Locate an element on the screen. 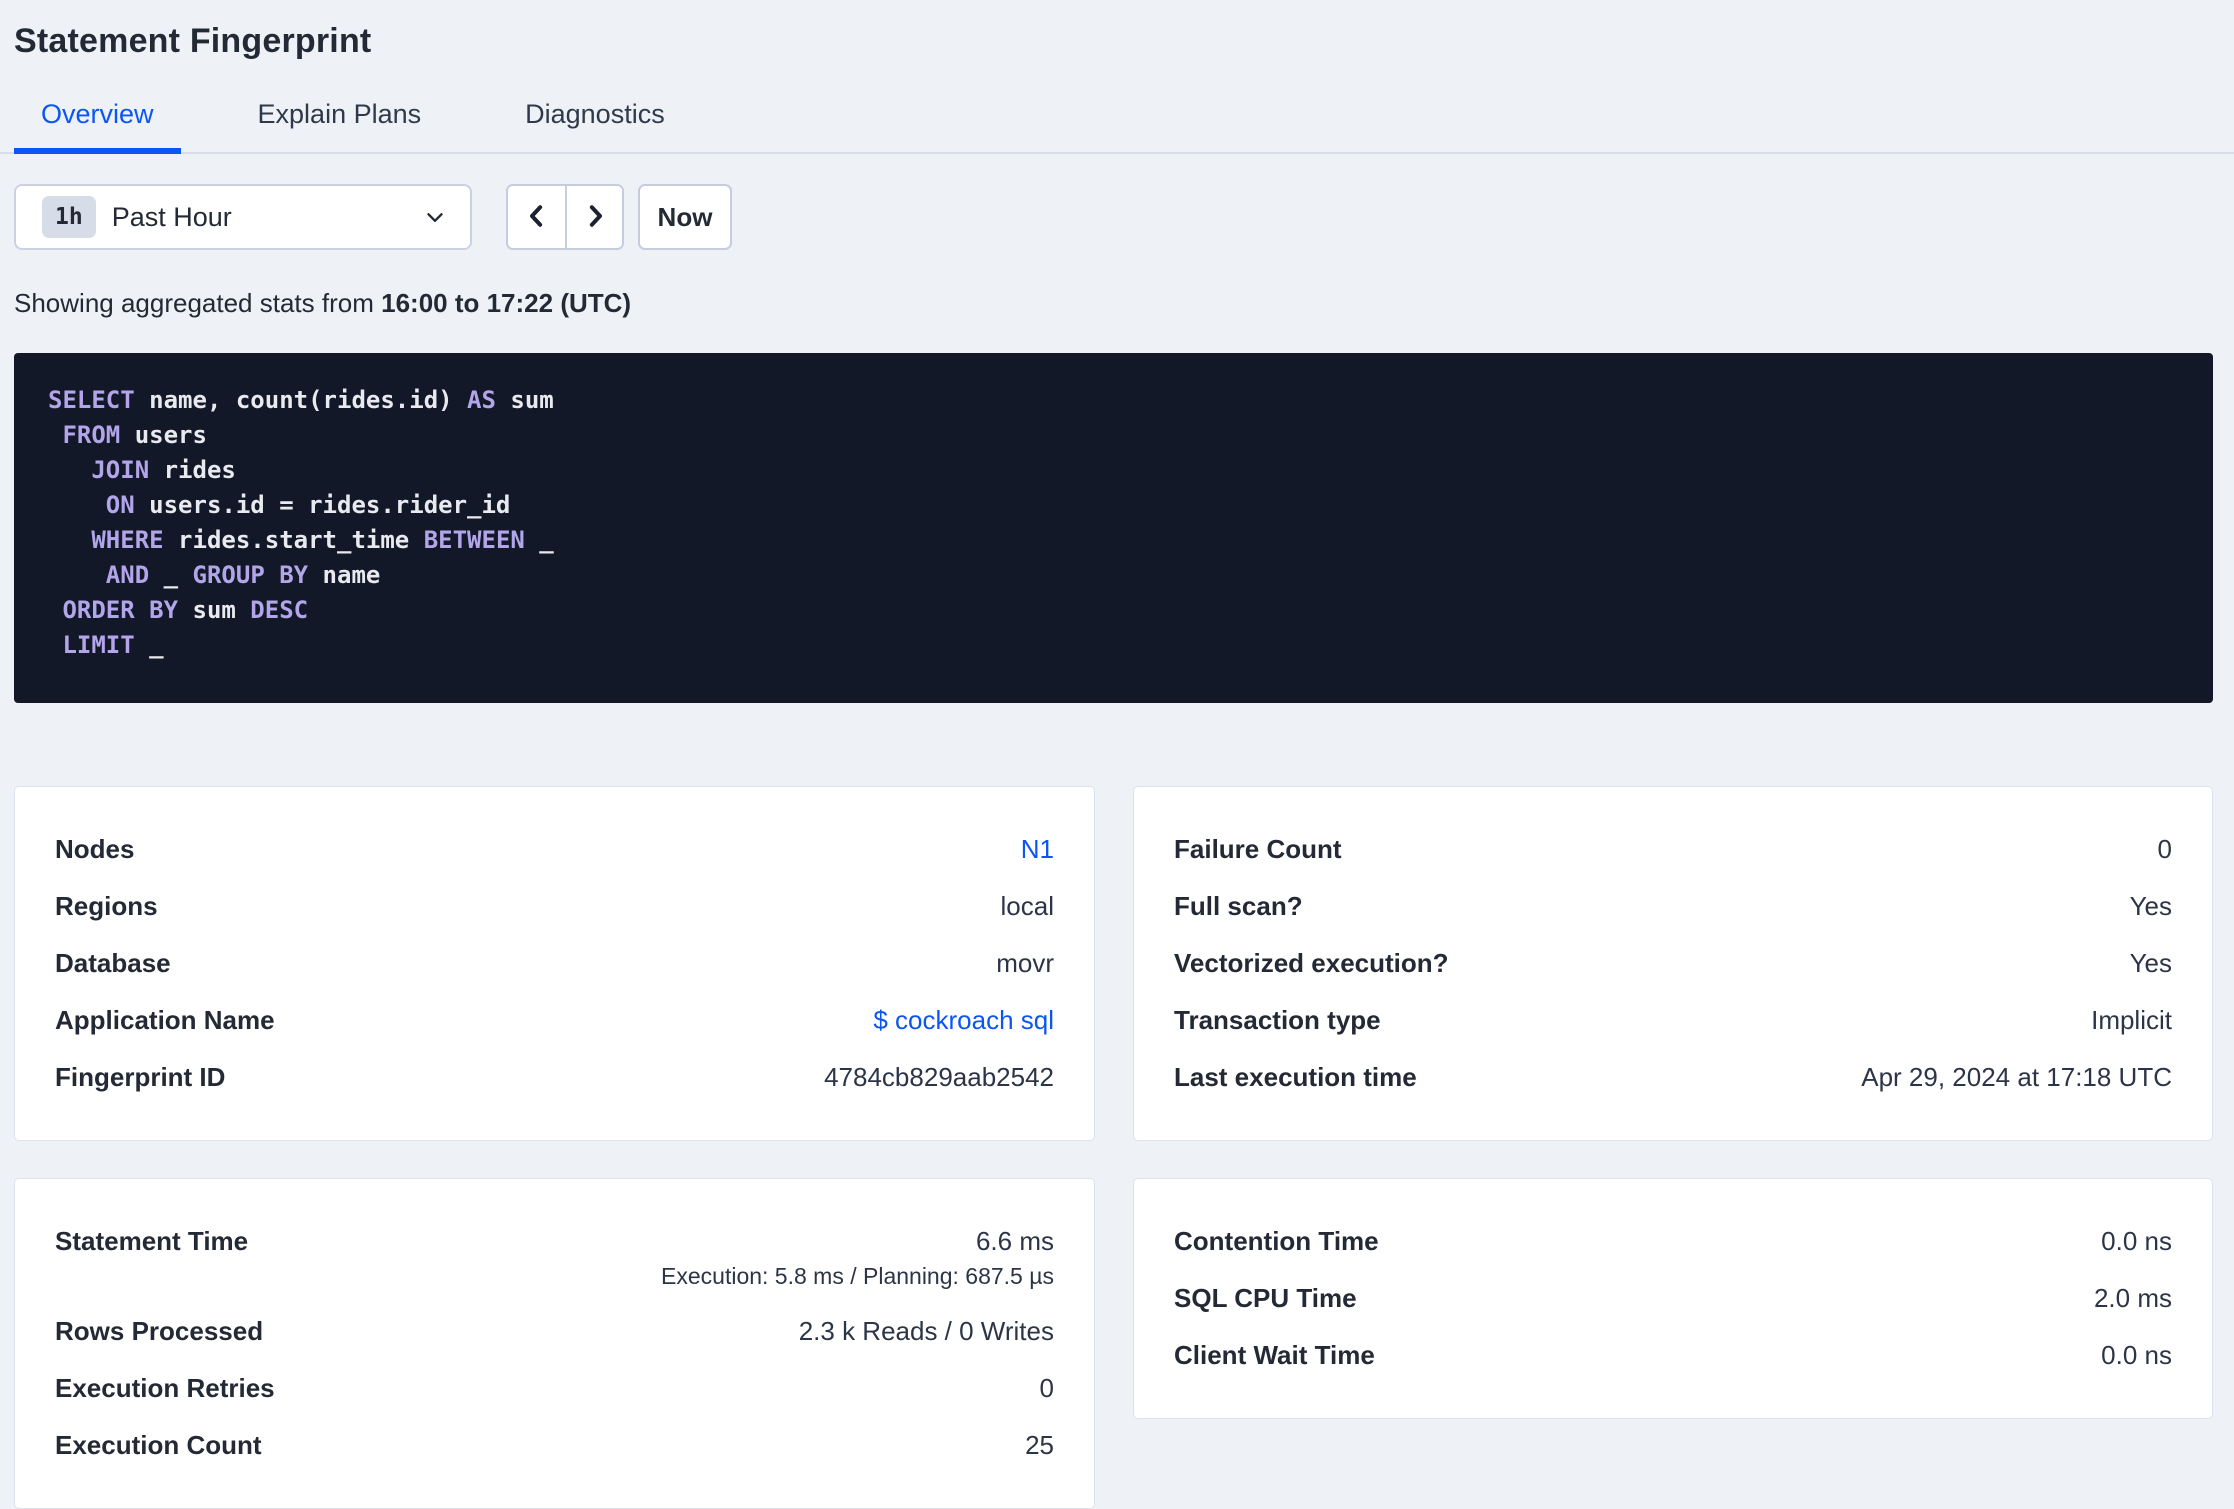 The width and height of the screenshot is (2234, 1509). row-nodes: Nodes N1 is located at coordinates (554, 849).